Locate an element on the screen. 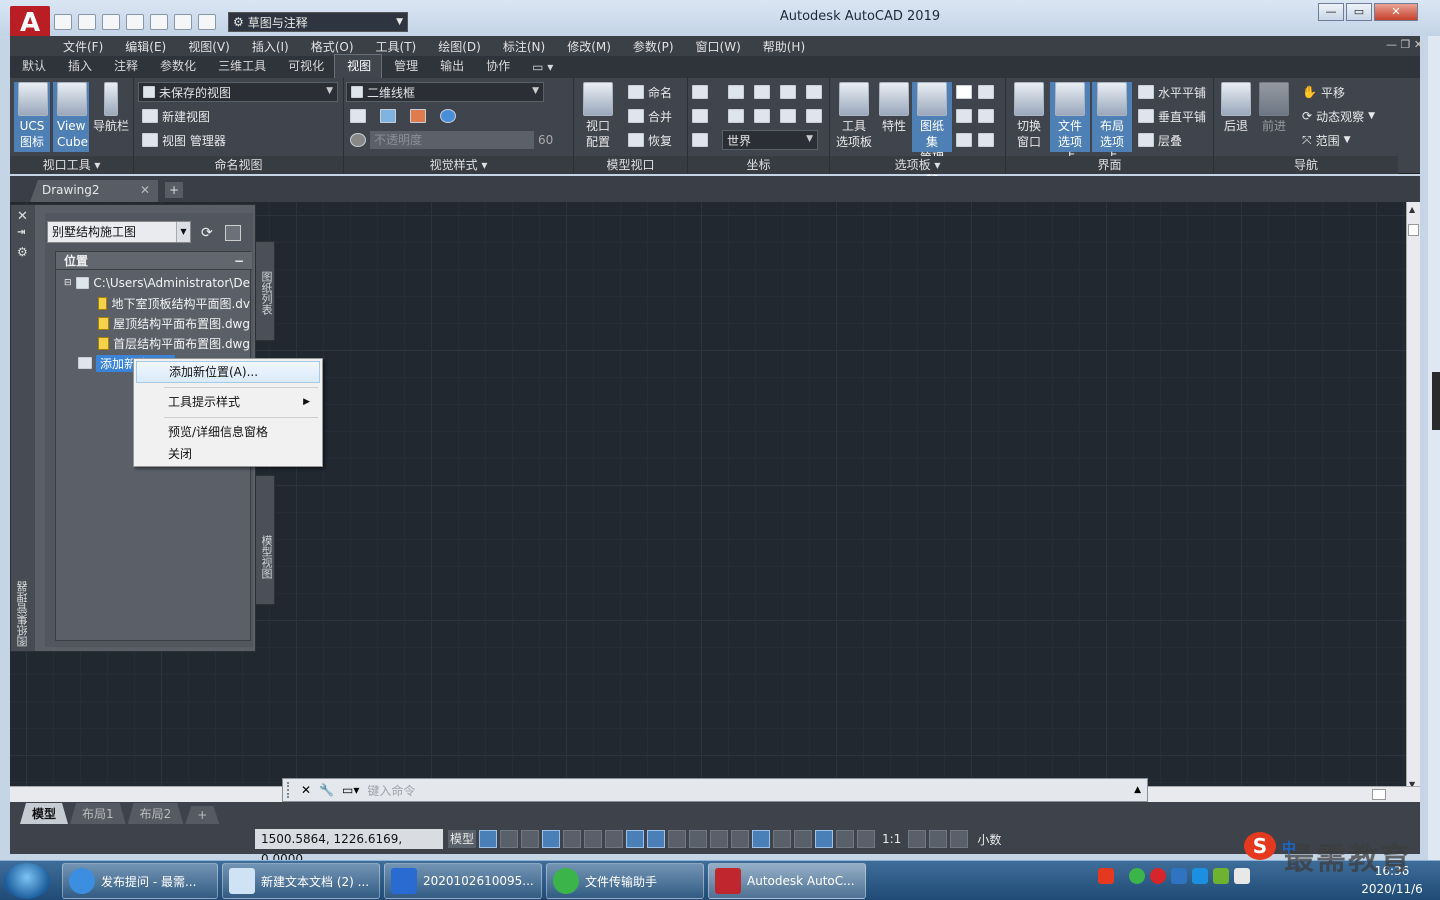  shadows-icon is located at coordinates (388, 116).